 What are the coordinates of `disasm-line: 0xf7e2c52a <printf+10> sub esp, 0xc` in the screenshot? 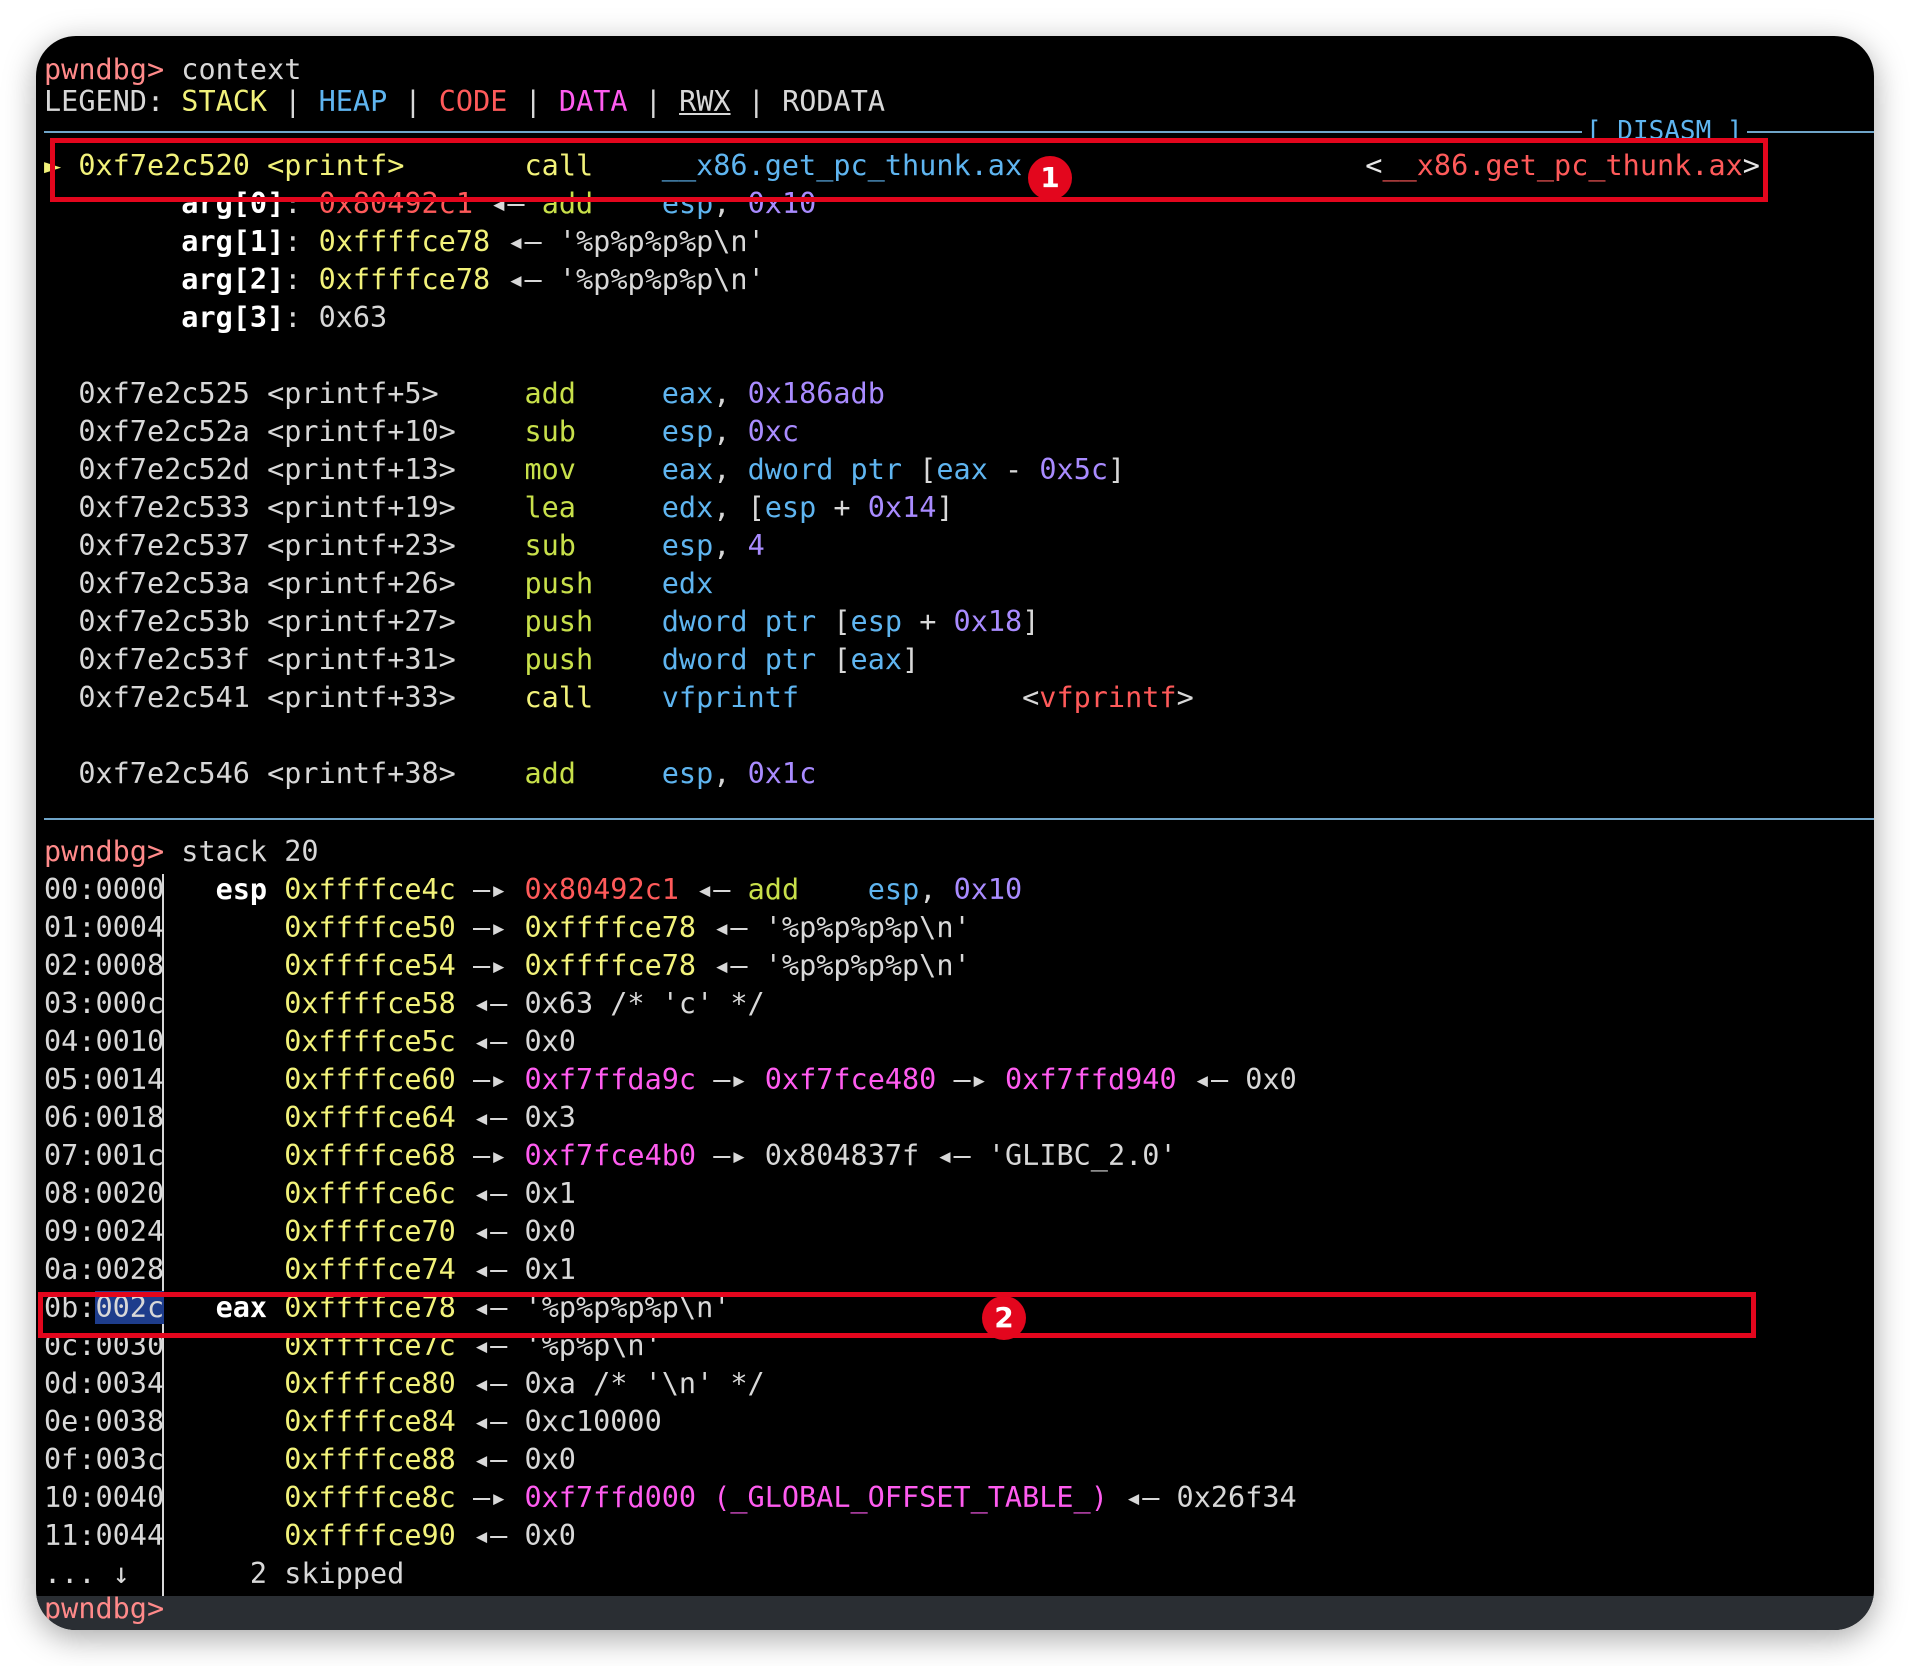 It's located at (439, 431).